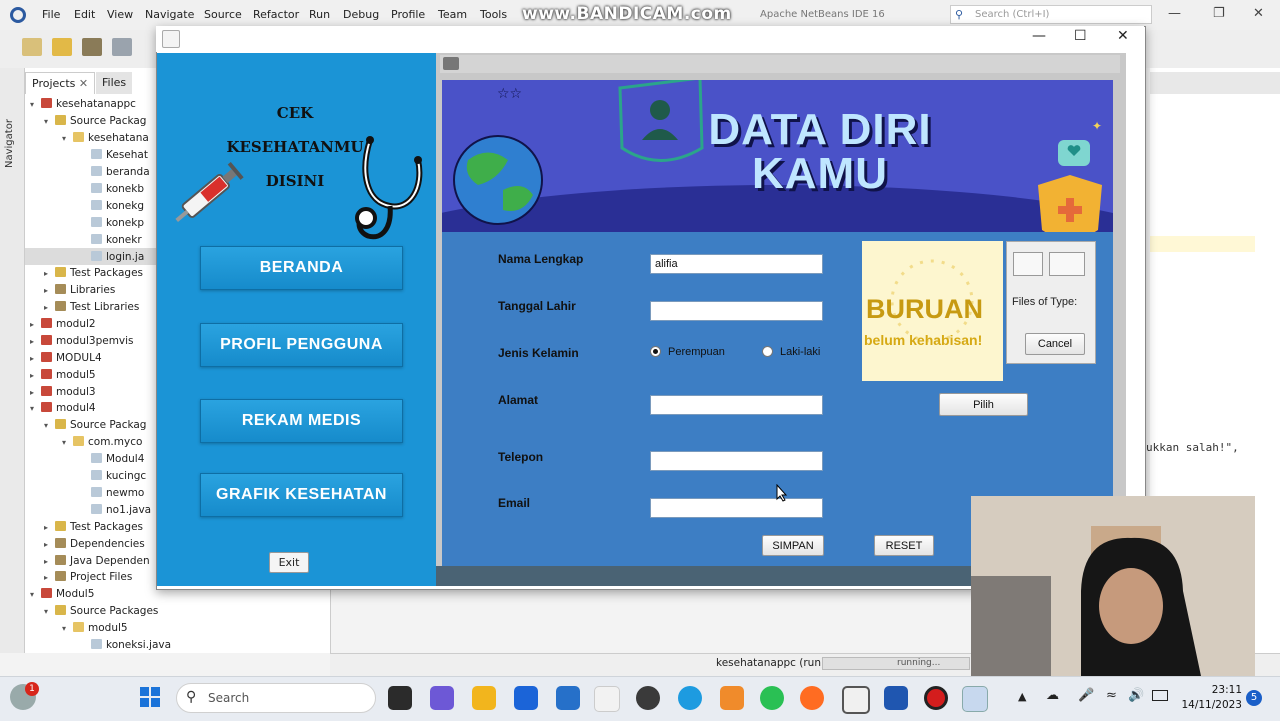 The width and height of the screenshot is (1280, 721). What do you see at coordinates (904, 545) in the screenshot?
I see `reset-button: RESET` at bounding box center [904, 545].